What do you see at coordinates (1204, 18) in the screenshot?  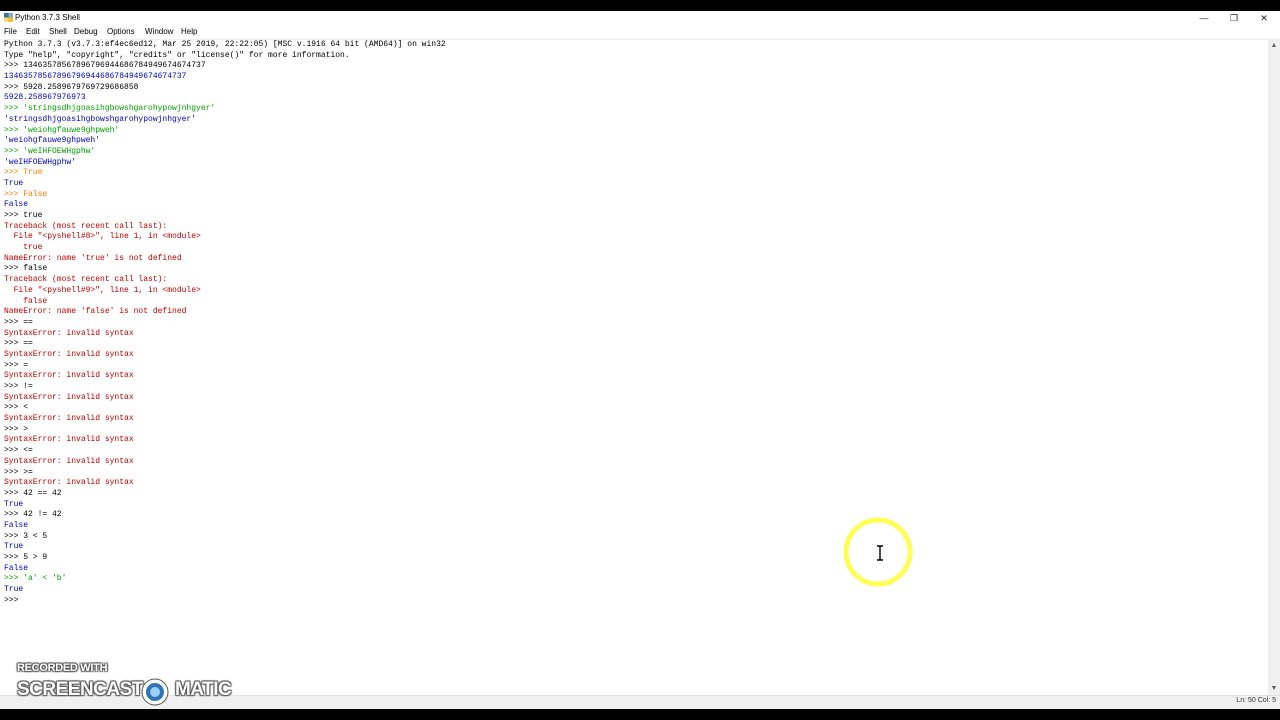 I see `minimize-button: —` at bounding box center [1204, 18].